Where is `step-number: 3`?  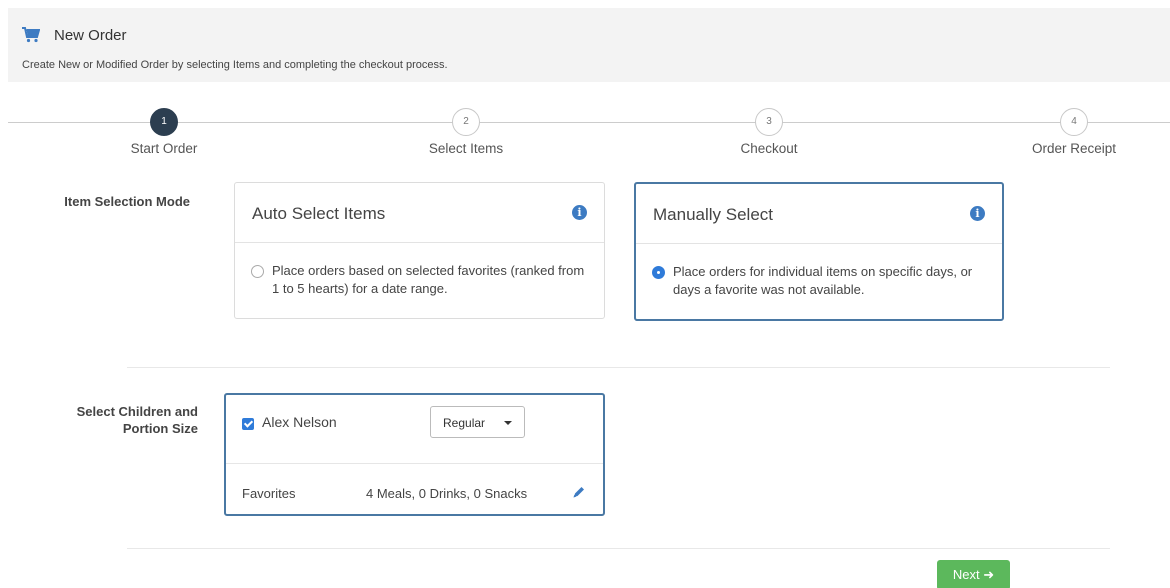
step-number: 3 is located at coordinates (769, 122).